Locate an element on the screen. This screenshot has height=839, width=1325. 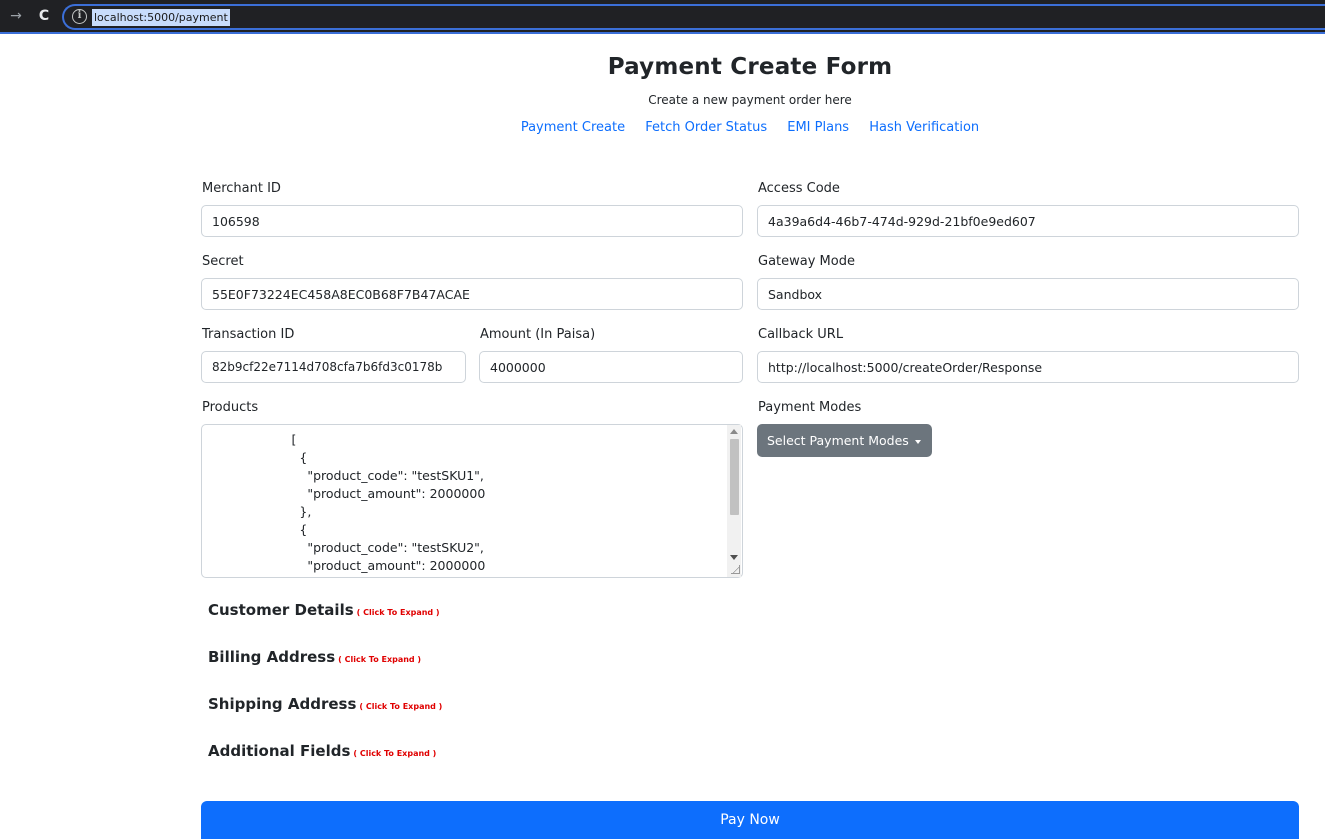
page-subtitle: Create a new payment order here is located at coordinates (750, 100).